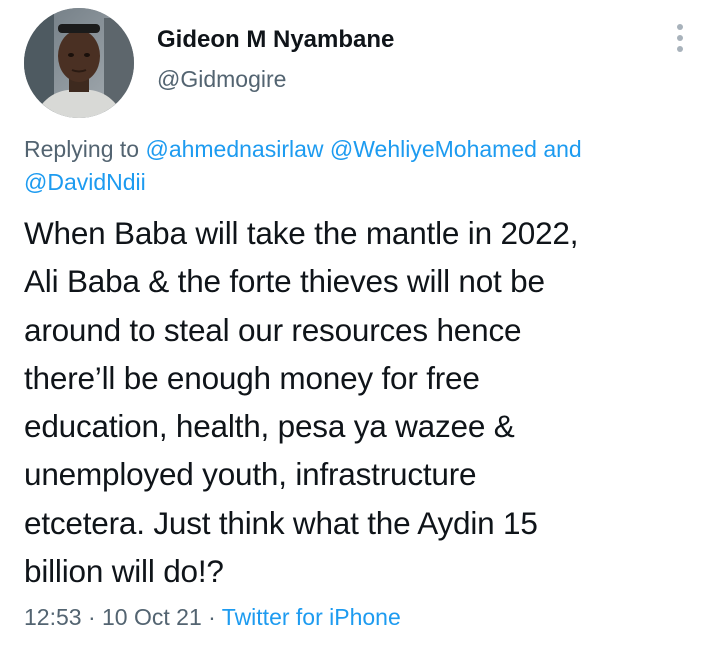 The width and height of the screenshot is (720, 645). What do you see at coordinates (82, 149) in the screenshot?
I see `replying-prefix: Replying to` at bounding box center [82, 149].